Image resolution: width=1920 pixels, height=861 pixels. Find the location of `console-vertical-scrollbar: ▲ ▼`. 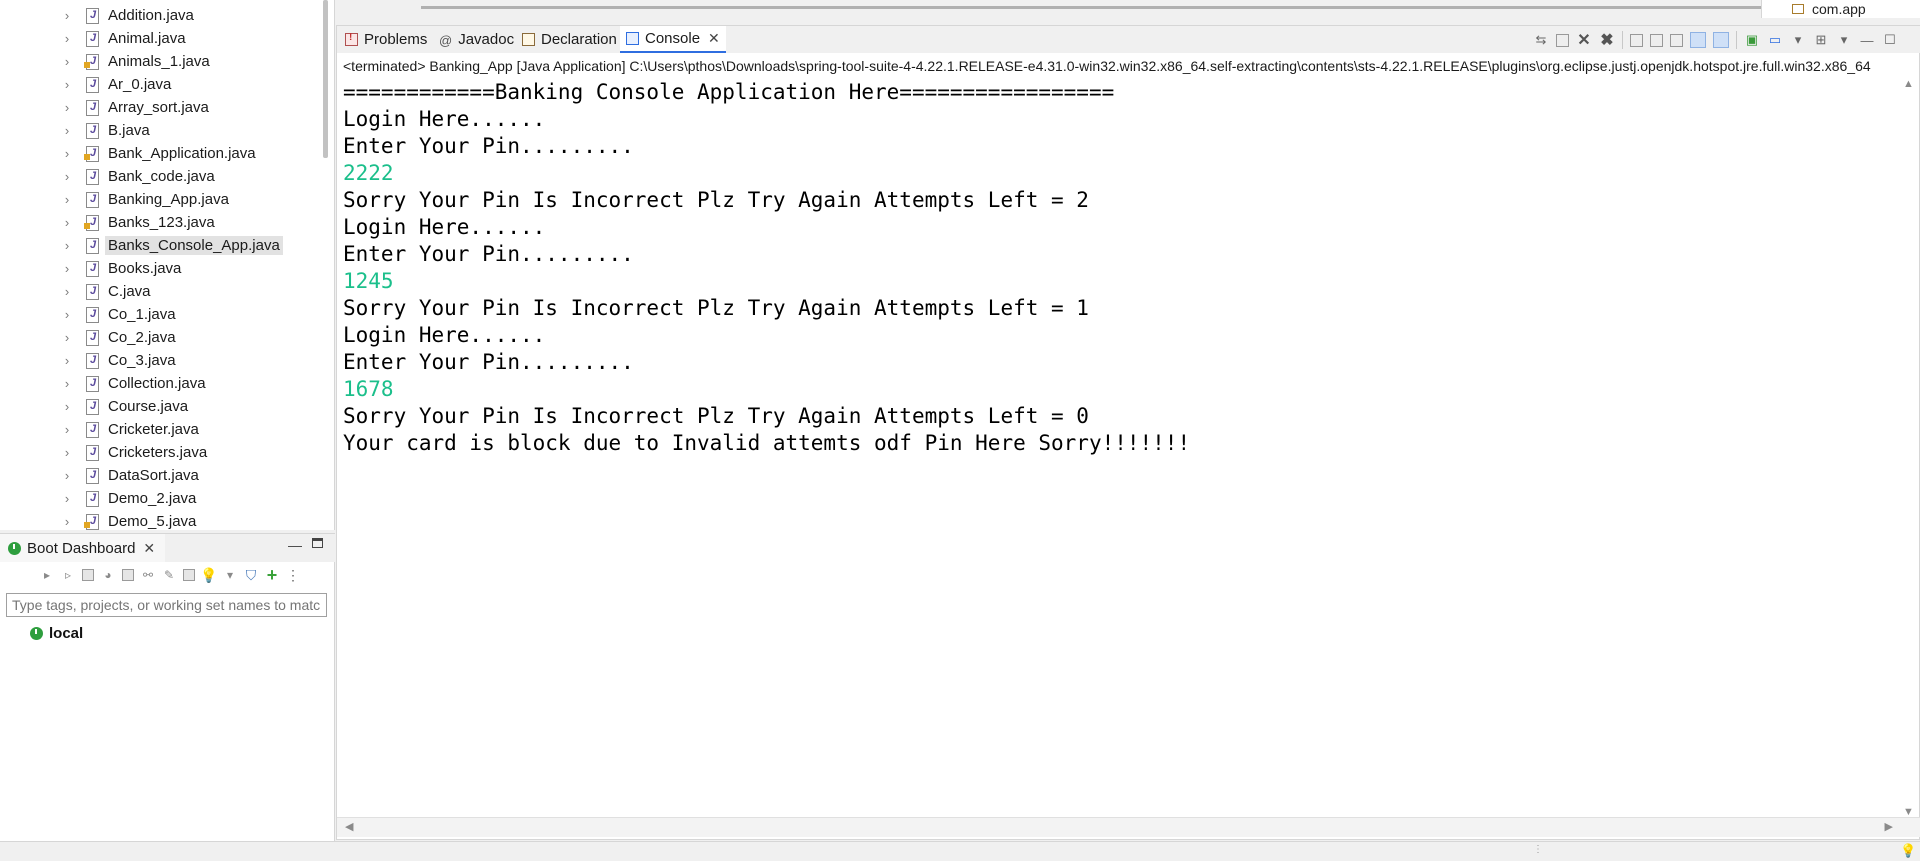

console-vertical-scrollbar: ▲ ▼ is located at coordinates (1908, 448).